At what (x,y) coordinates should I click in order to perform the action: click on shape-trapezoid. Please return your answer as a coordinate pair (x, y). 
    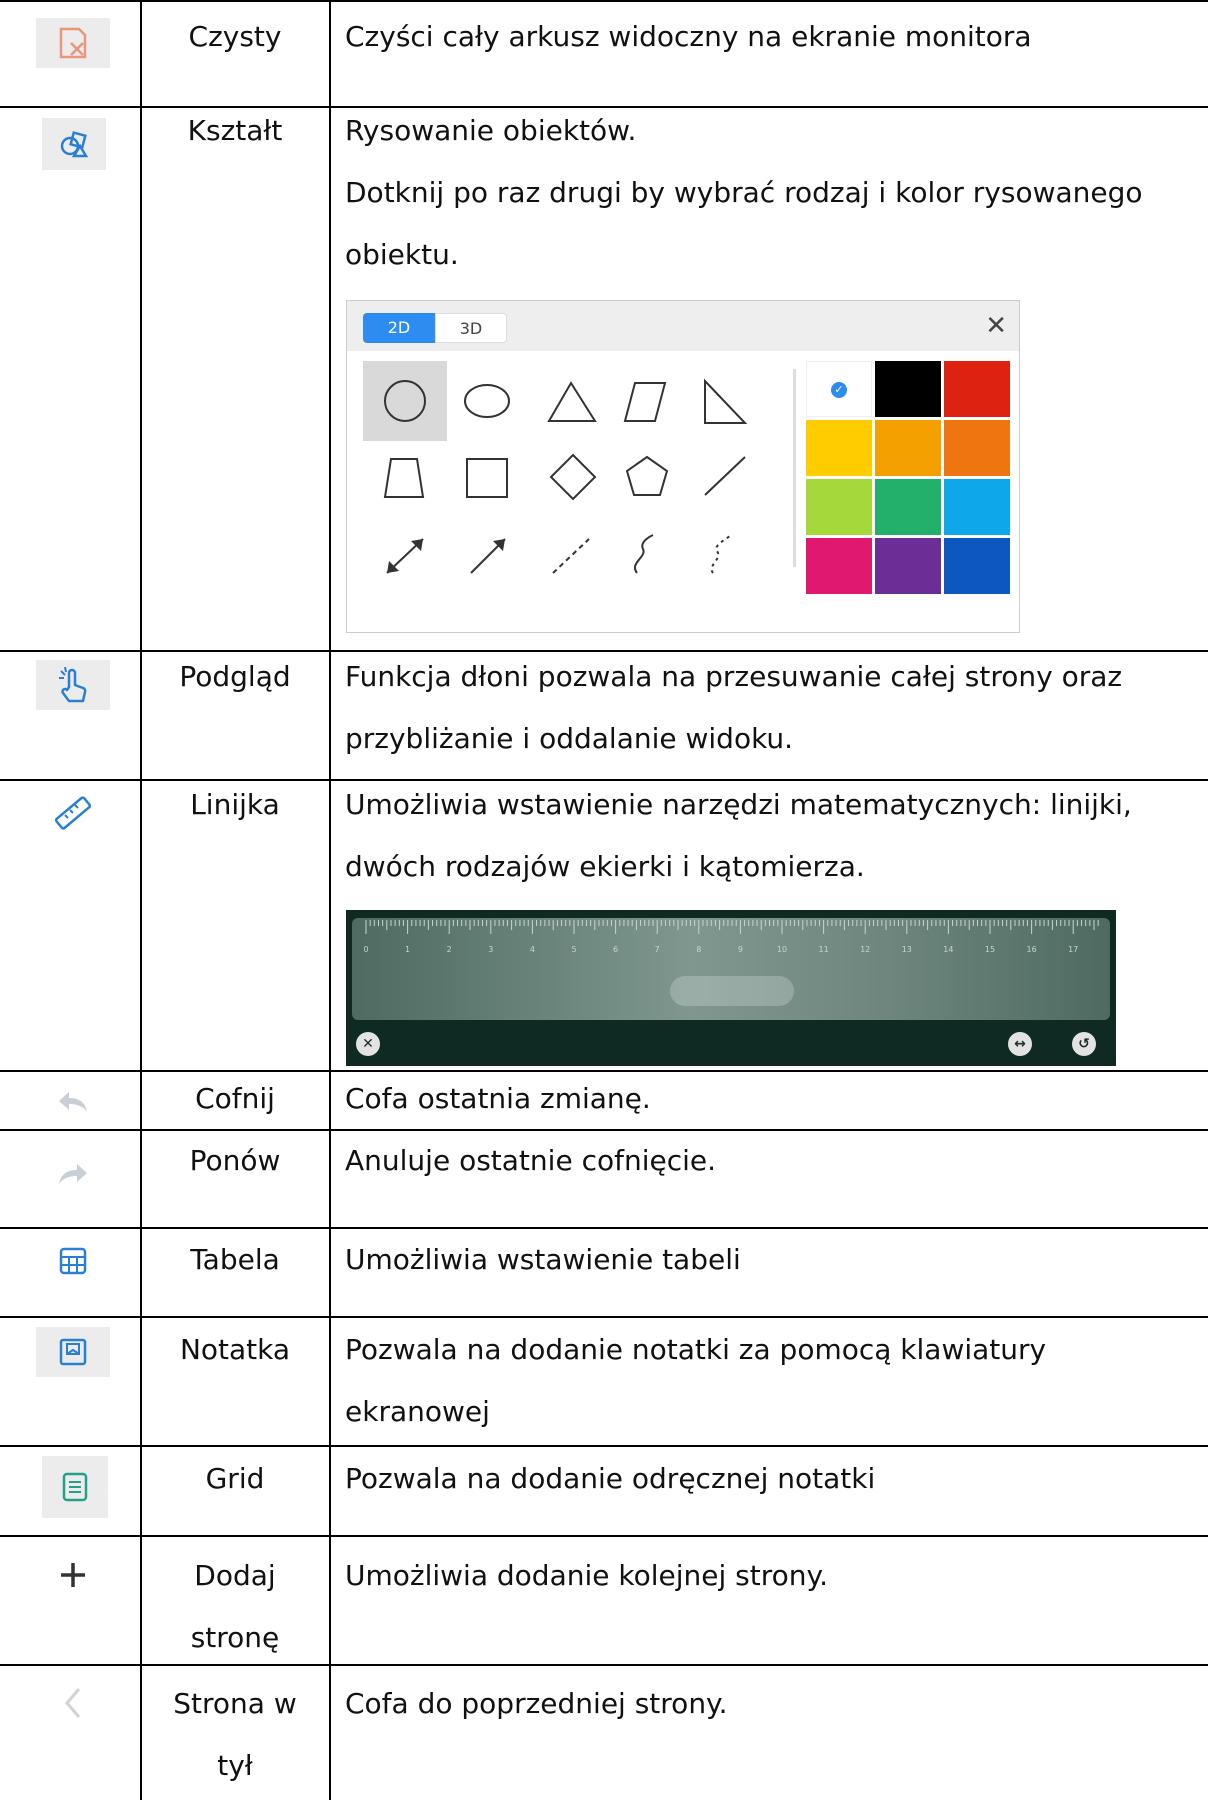
    Looking at the image, I should click on (404, 478).